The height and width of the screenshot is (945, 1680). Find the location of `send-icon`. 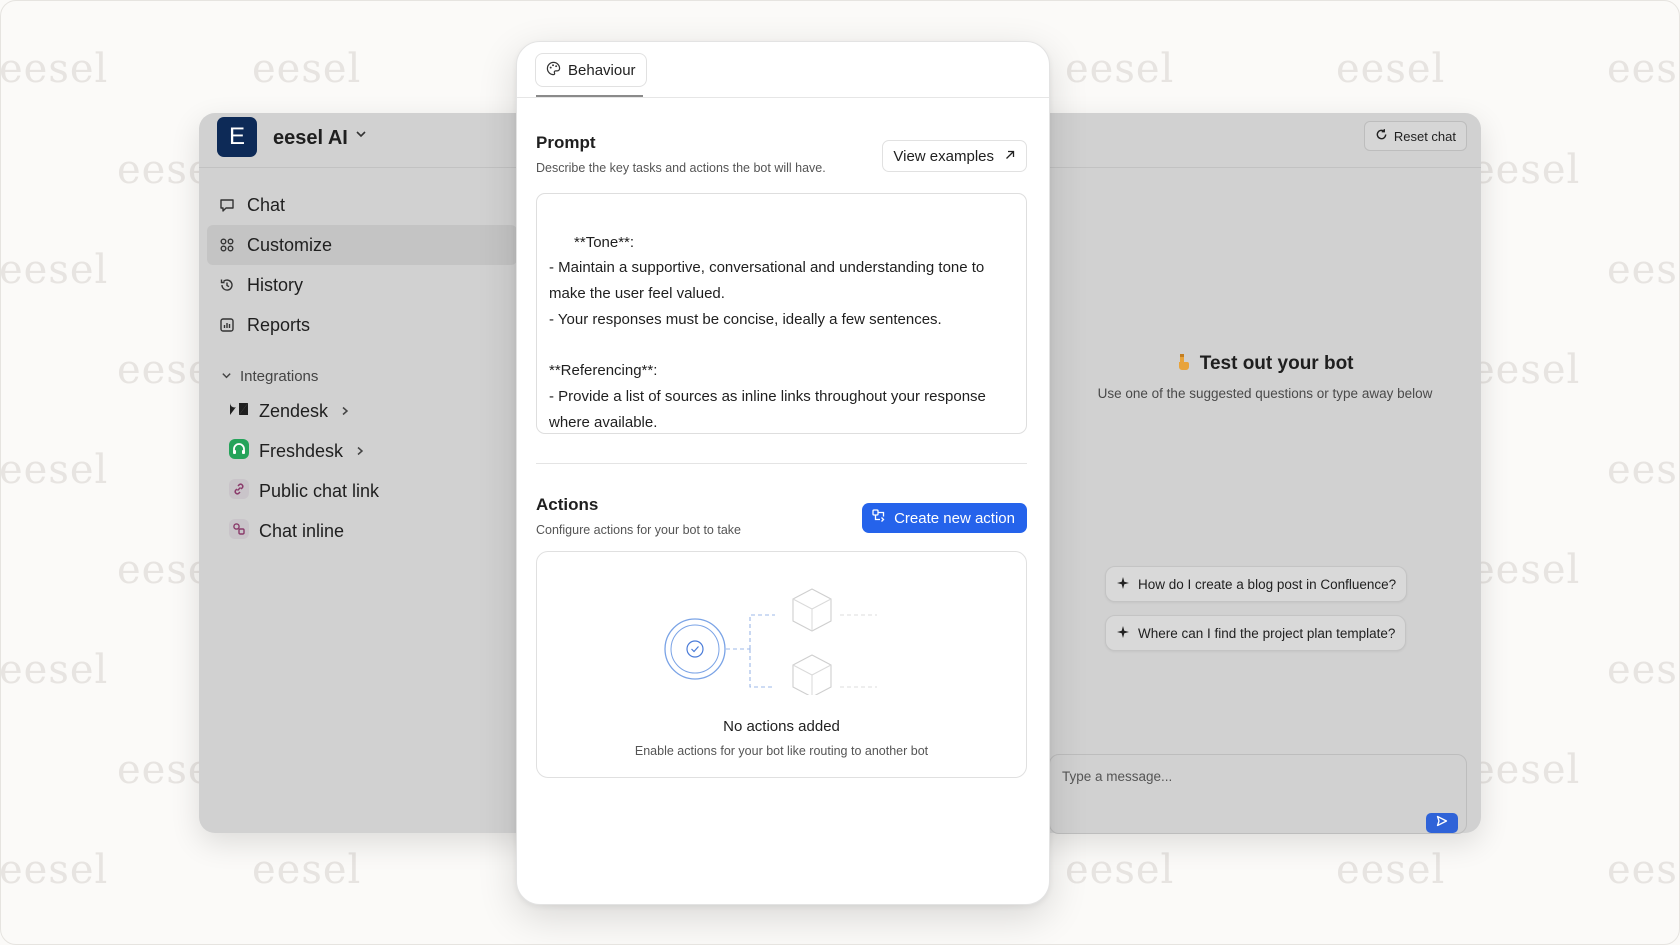

send-icon is located at coordinates (1442, 823).